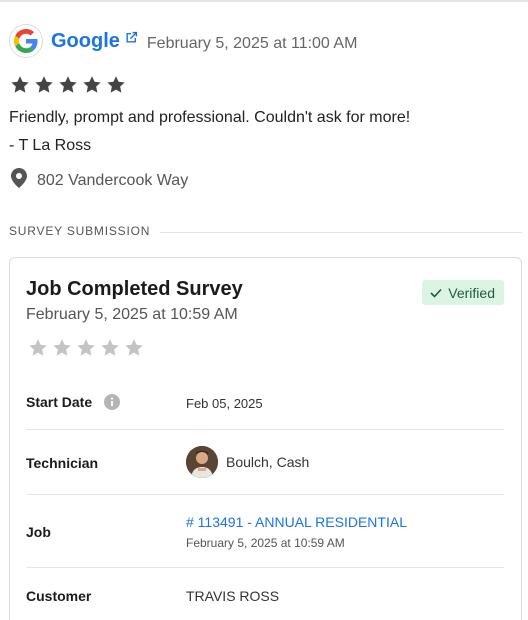 The width and height of the screenshot is (528, 620). Describe the element at coordinates (112, 402) in the screenshot. I see `info-circle-icon` at that location.